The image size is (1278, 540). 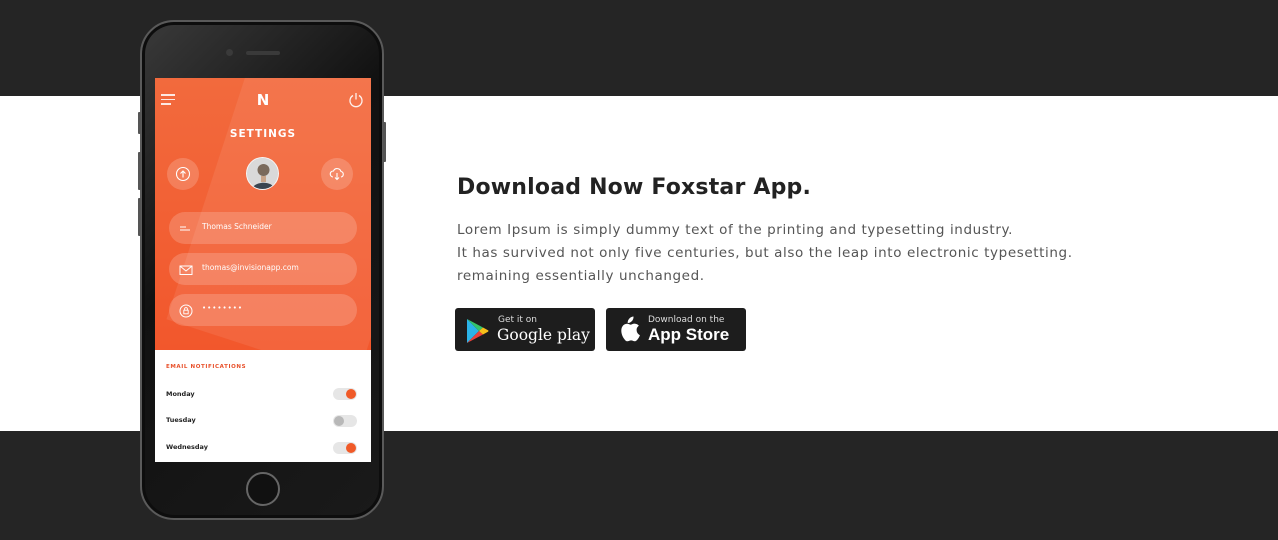 I want to click on email-field: thomas@invisionapp.com, so click(x=263, y=269).